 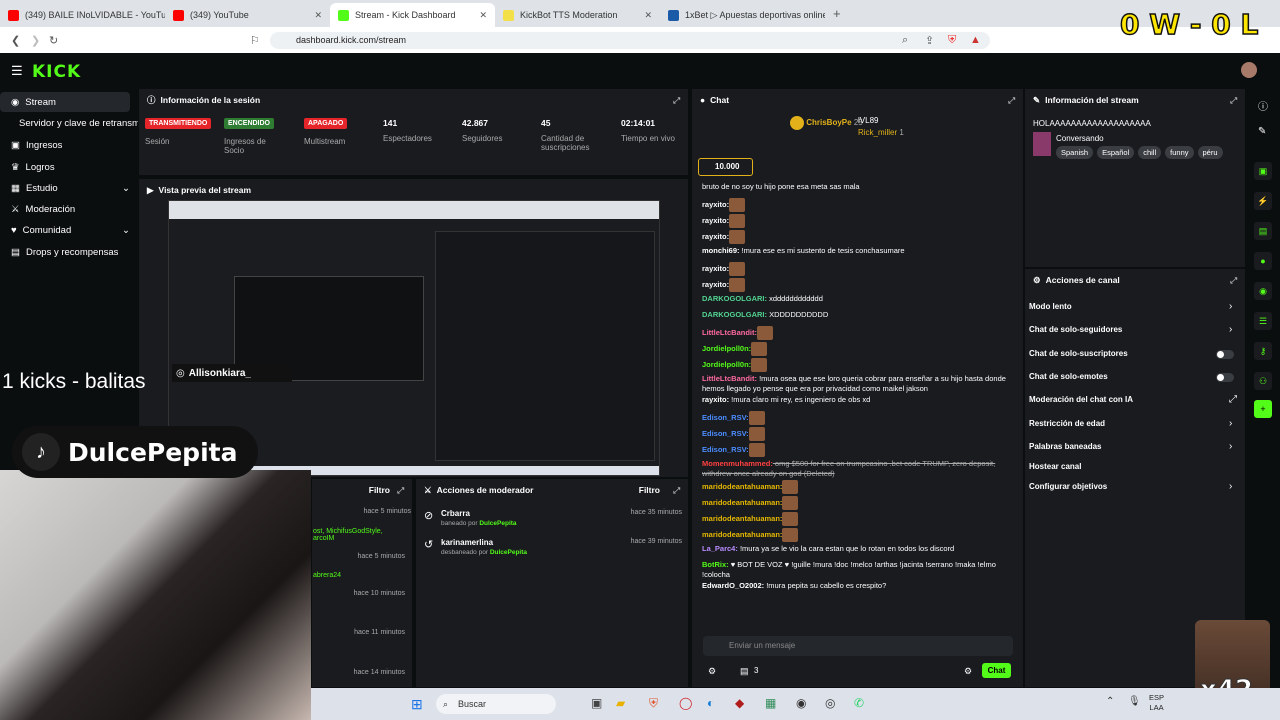 I want to click on channel-action-item: Hostear canal, so click(x=1055, y=466).